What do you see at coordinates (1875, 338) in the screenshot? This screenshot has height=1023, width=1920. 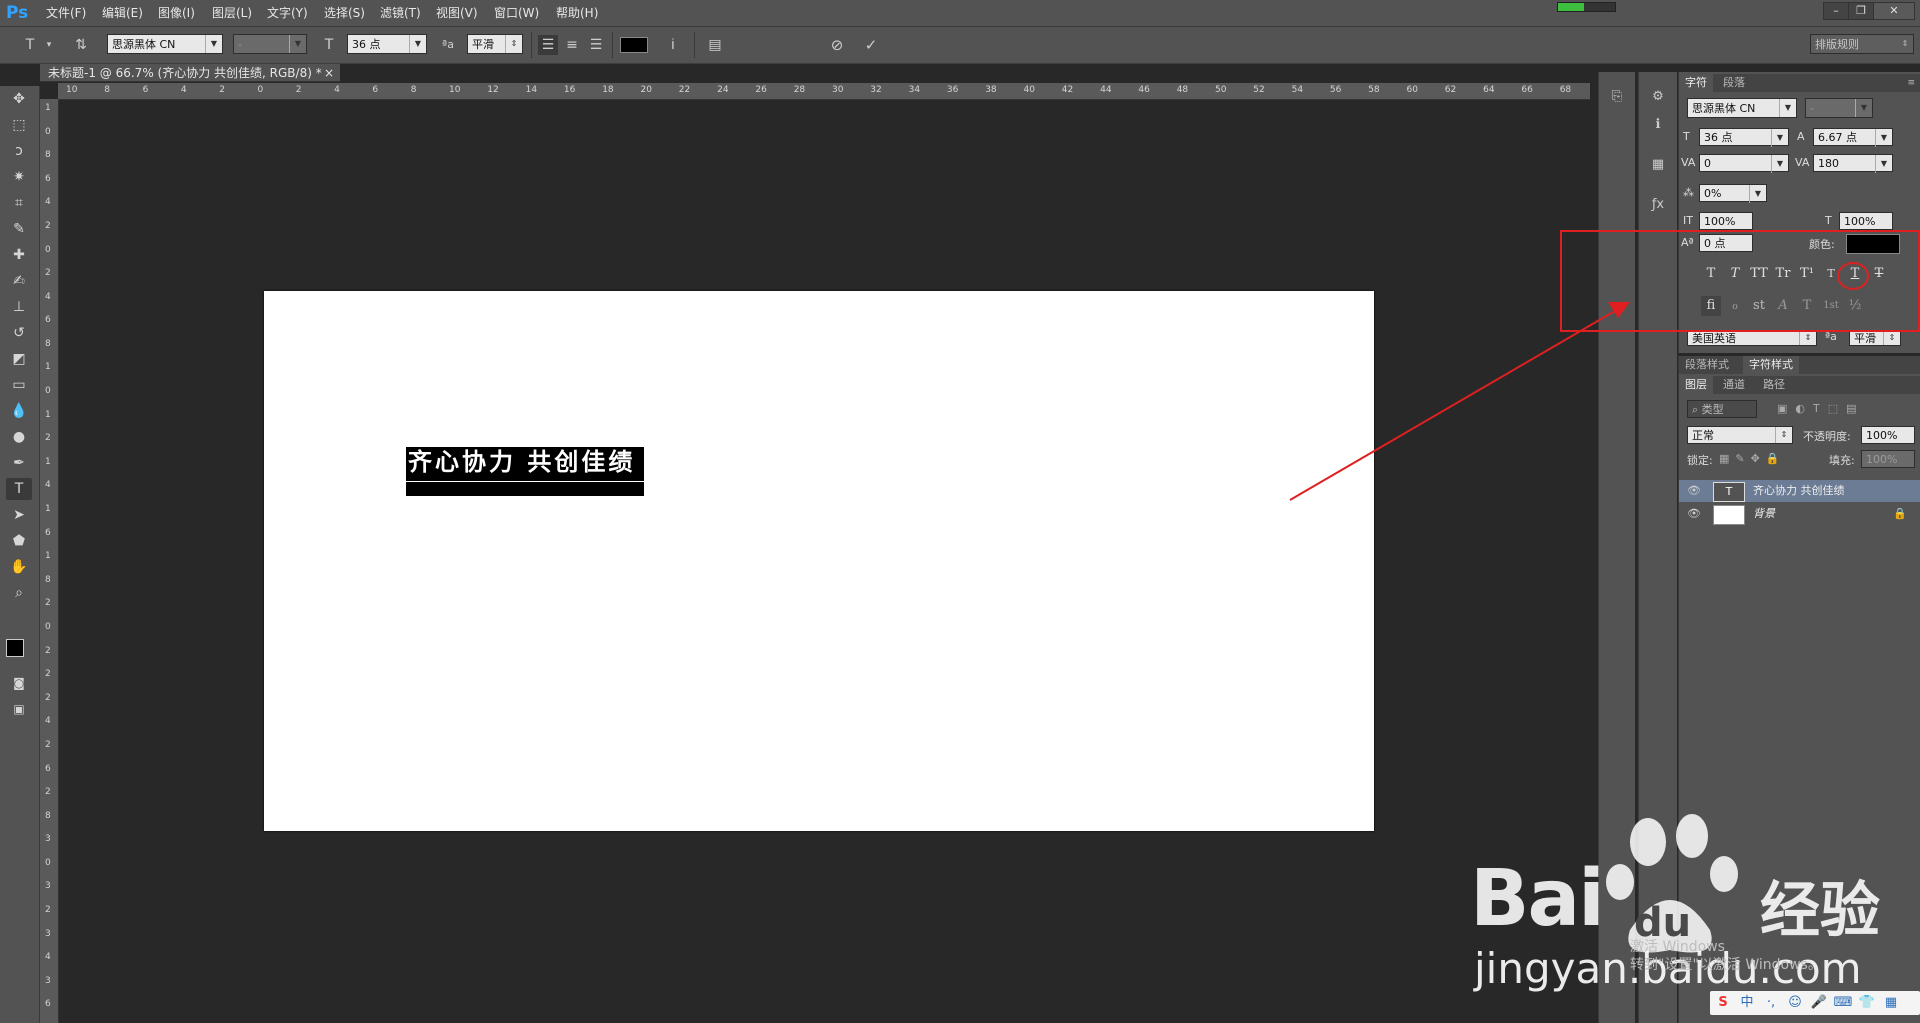 I see `char-antialias-select: 平滑 ⇕` at bounding box center [1875, 338].